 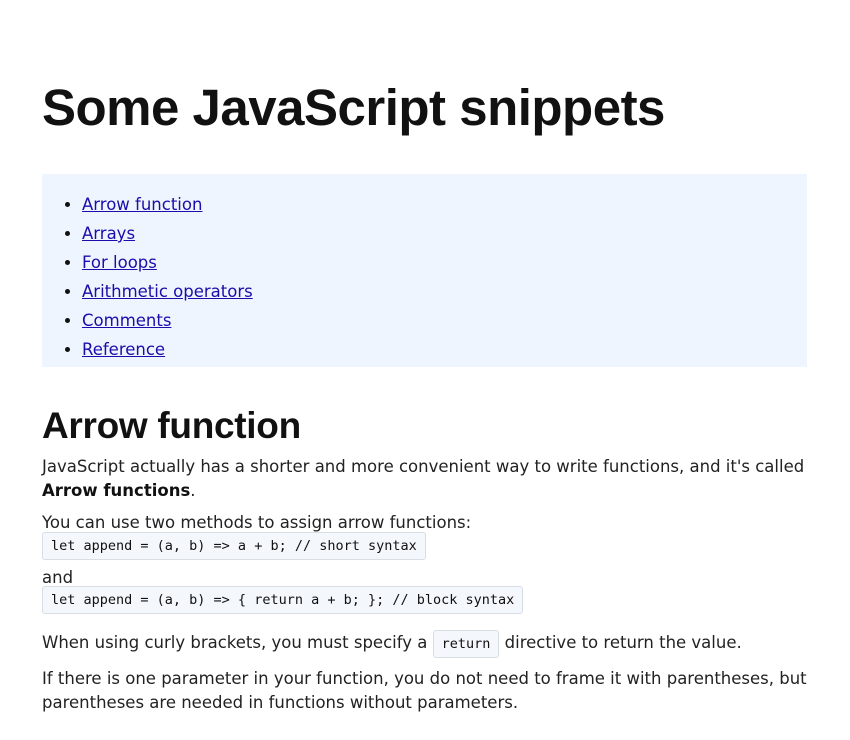 I want to click on toc-item: Arrow function, so click(x=444, y=204).